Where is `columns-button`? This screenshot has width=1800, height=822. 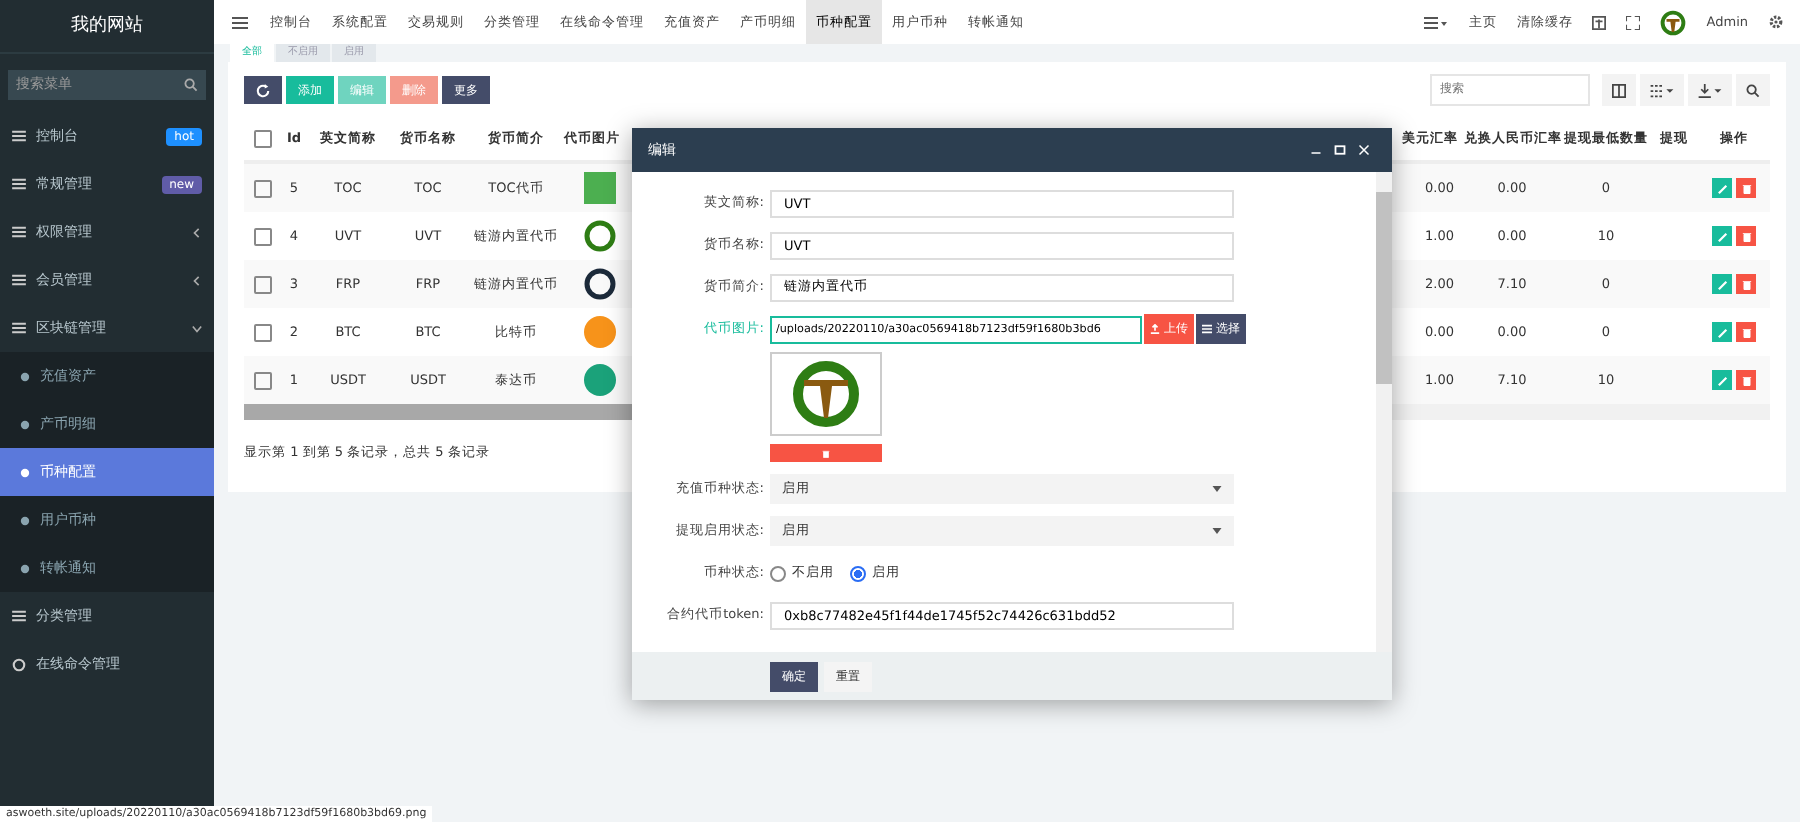
columns-button is located at coordinates (1619, 90).